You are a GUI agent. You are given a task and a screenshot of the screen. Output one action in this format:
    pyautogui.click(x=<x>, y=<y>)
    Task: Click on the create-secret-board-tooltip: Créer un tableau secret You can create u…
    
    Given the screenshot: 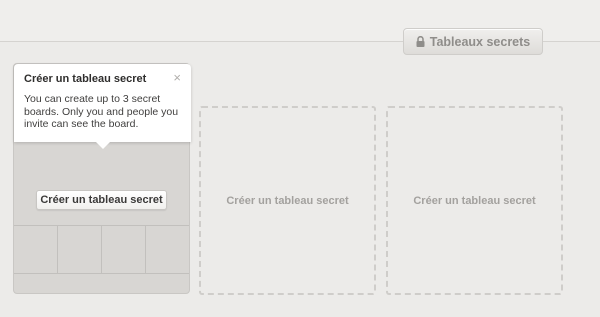 What is the action you would take?
    pyautogui.click(x=102, y=106)
    